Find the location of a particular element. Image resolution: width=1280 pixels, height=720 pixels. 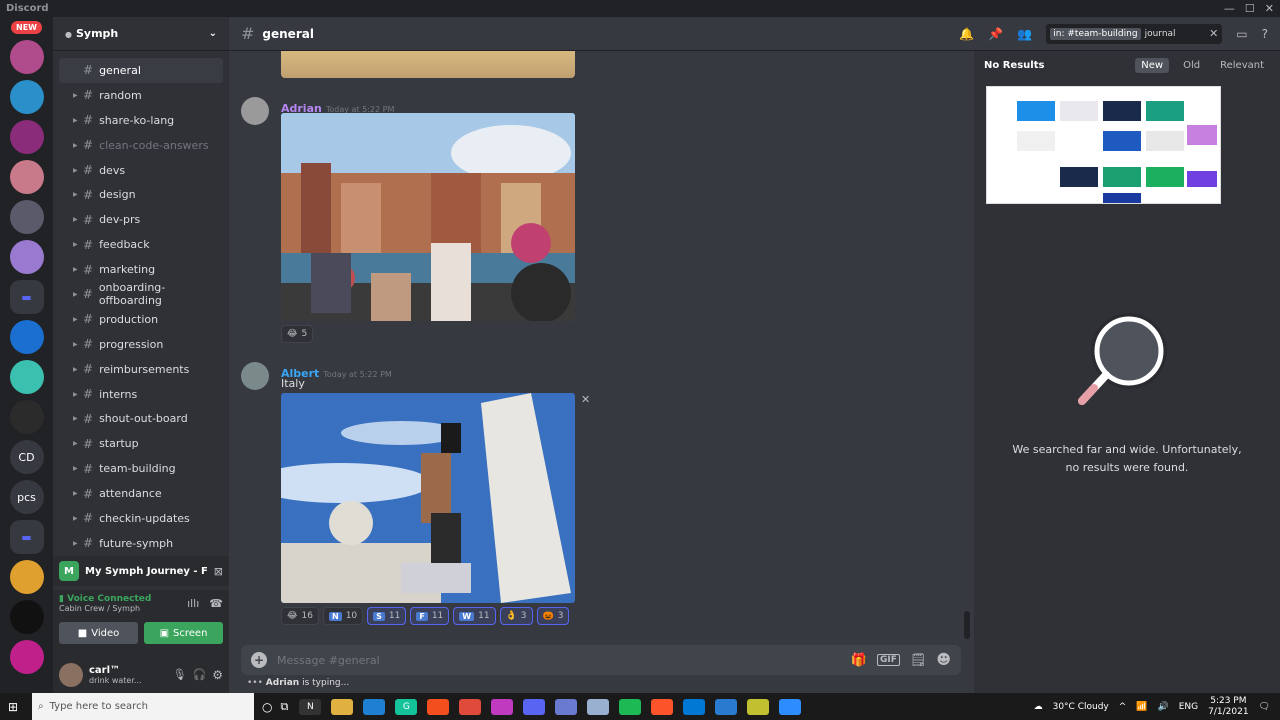

windows-start-icon: ⊞ is located at coordinates (13, 707).